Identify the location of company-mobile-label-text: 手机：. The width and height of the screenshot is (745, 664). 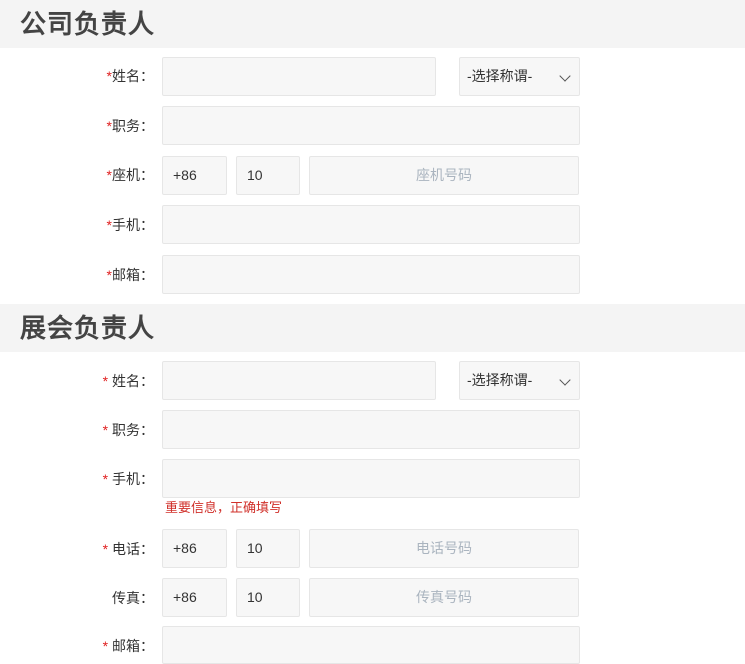
(133, 225).